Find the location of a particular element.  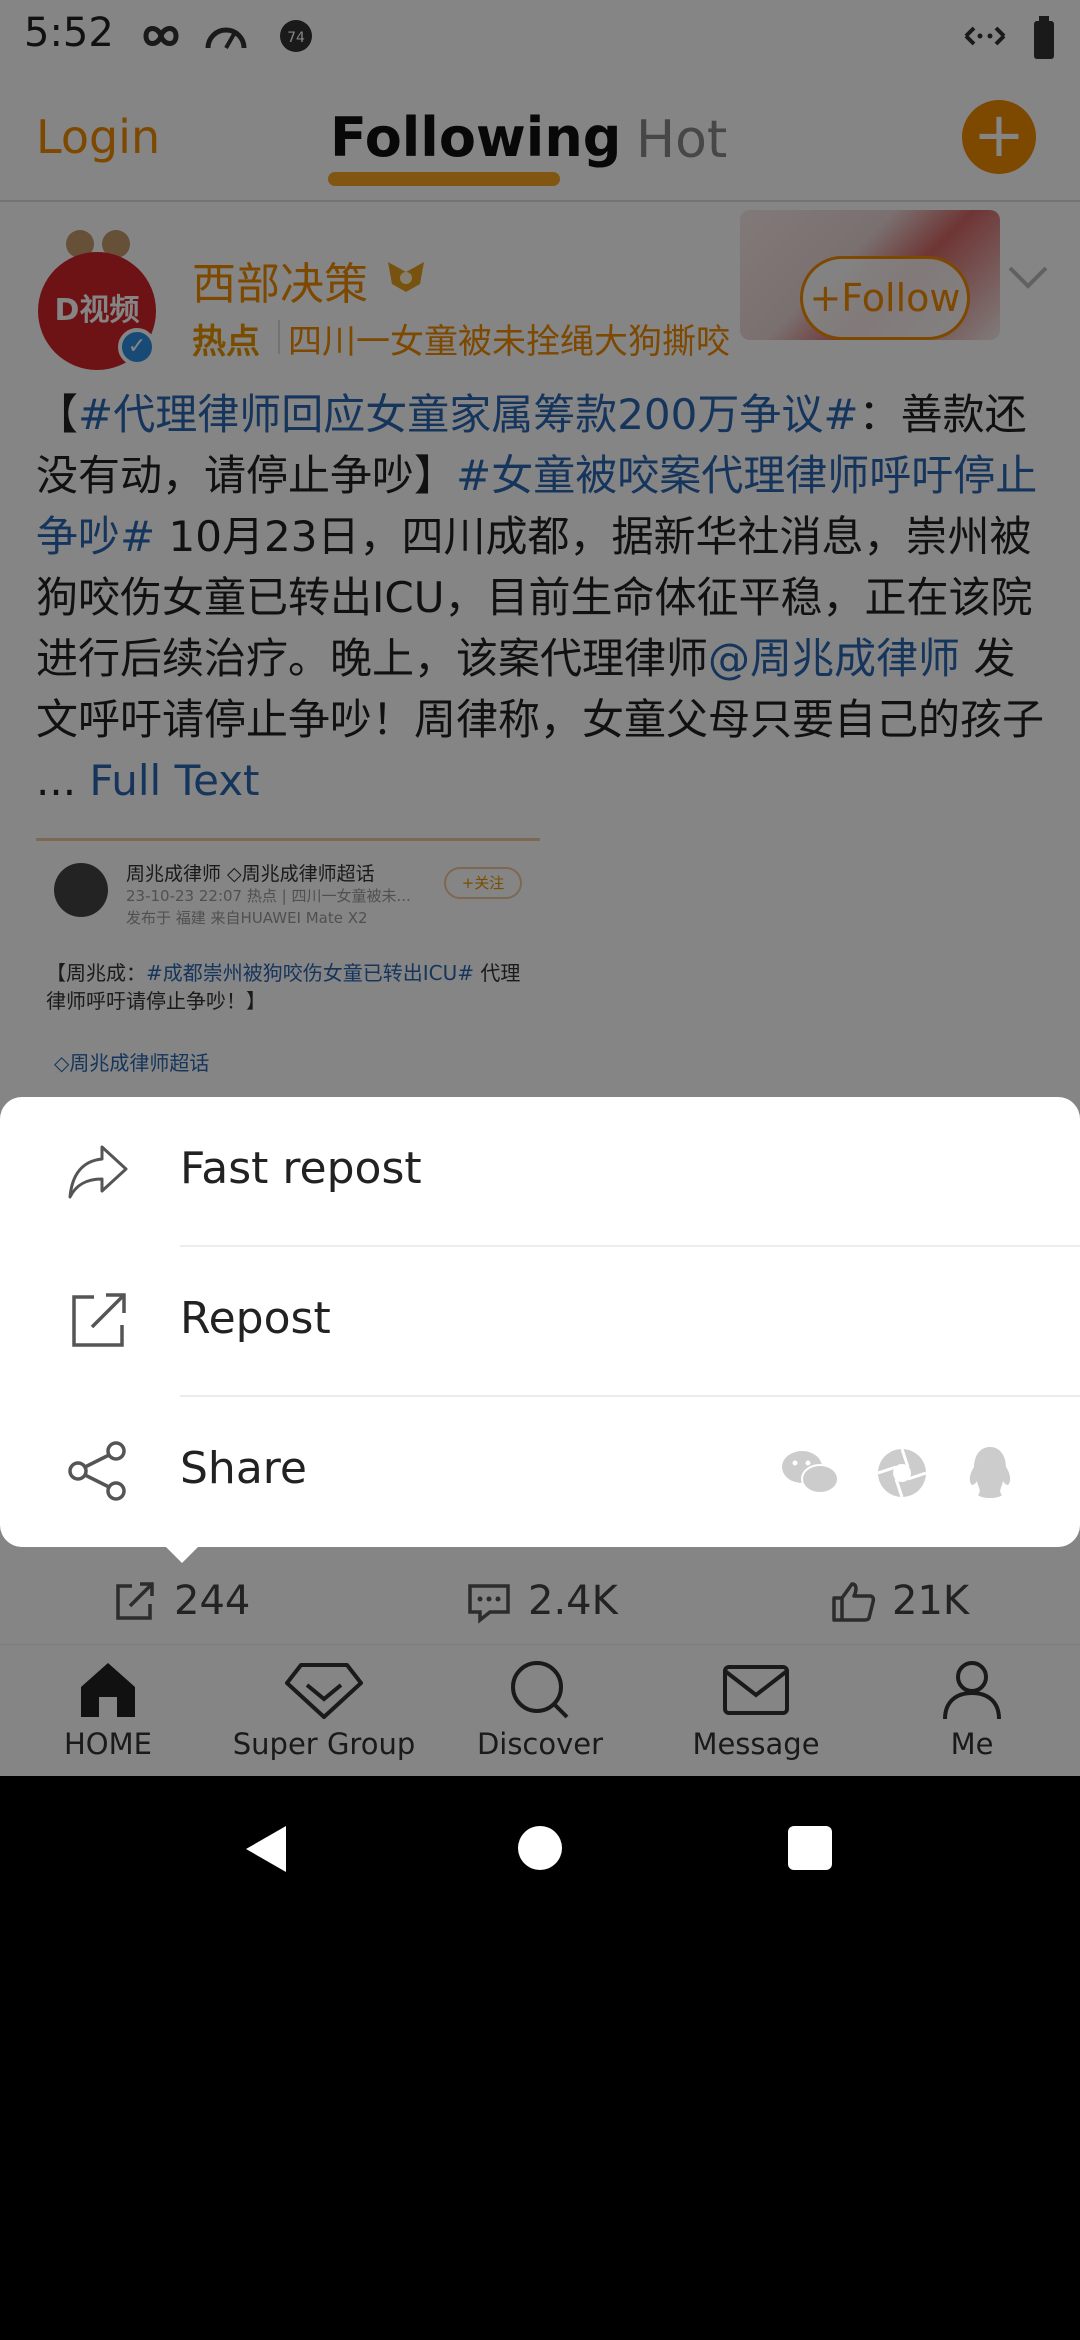

system-nav-bar is located at coordinates (540, 1848).